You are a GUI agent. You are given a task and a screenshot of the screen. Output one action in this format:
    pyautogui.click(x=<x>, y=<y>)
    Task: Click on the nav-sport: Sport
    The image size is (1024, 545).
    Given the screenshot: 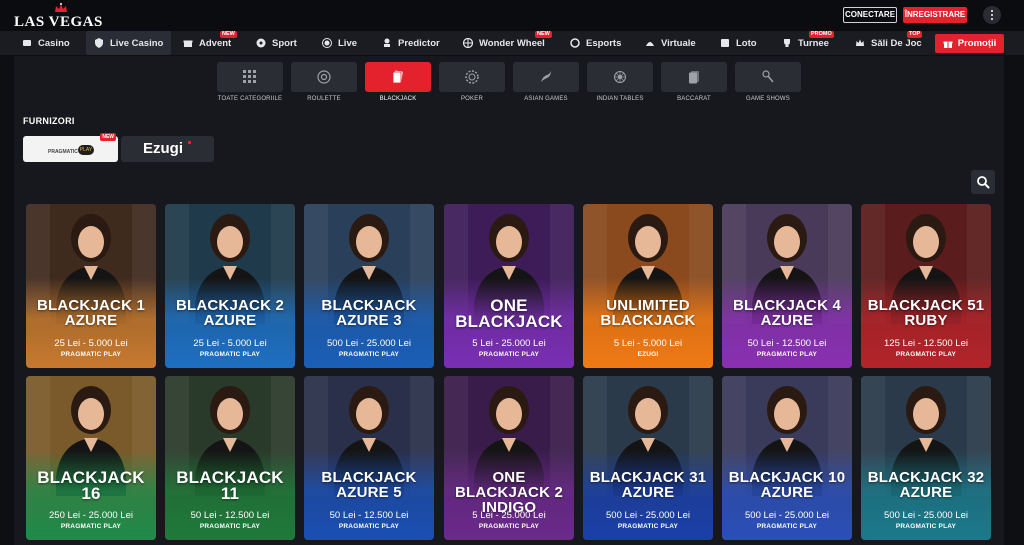 What is the action you would take?
    pyautogui.click(x=276, y=43)
    